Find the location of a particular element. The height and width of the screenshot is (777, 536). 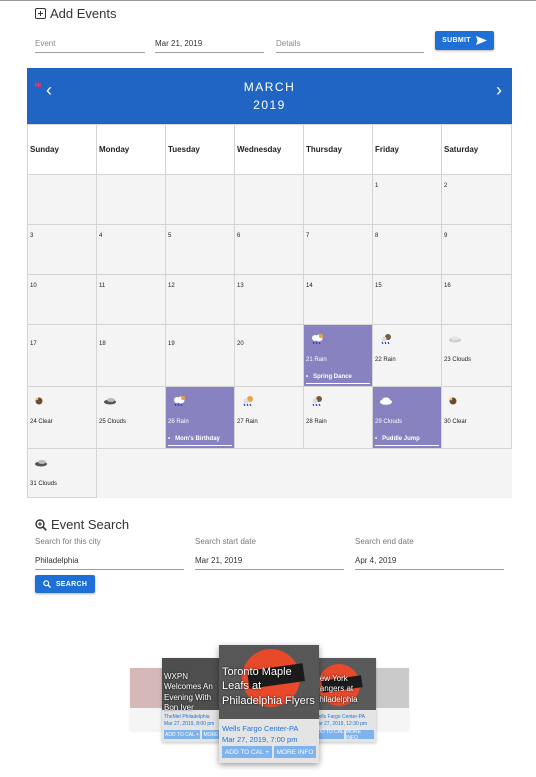

day-cell-22: 22 Rain is located at coordinates (407, 355).